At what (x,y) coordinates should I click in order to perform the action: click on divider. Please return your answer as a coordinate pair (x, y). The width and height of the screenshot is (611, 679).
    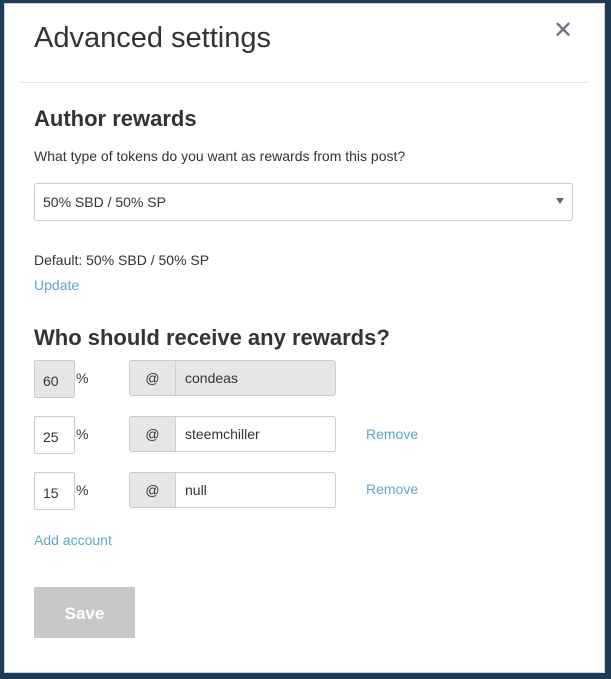
    Looking at the image, I should click on (304, 82).